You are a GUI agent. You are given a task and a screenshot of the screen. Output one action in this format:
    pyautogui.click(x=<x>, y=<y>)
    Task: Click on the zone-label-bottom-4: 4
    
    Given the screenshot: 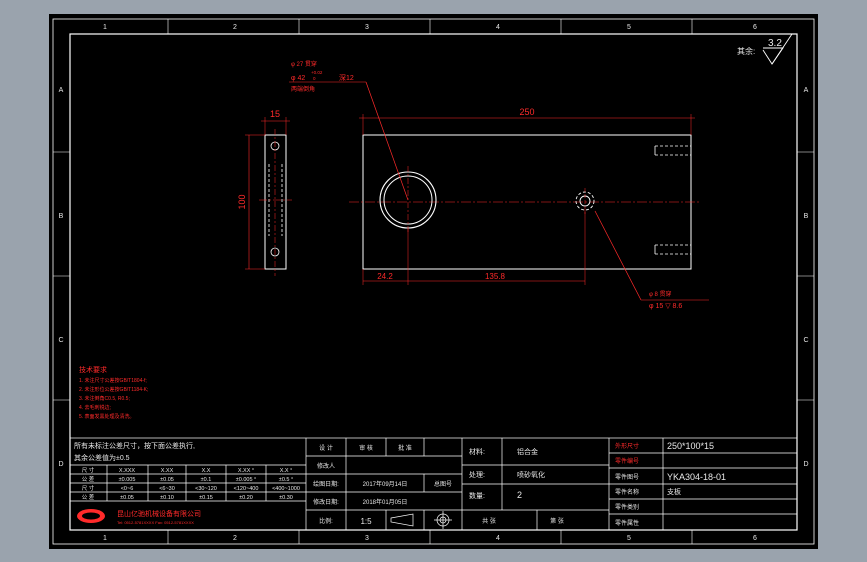 What is the action you would take?
    pyautogui.click(x=498, y=538)
    